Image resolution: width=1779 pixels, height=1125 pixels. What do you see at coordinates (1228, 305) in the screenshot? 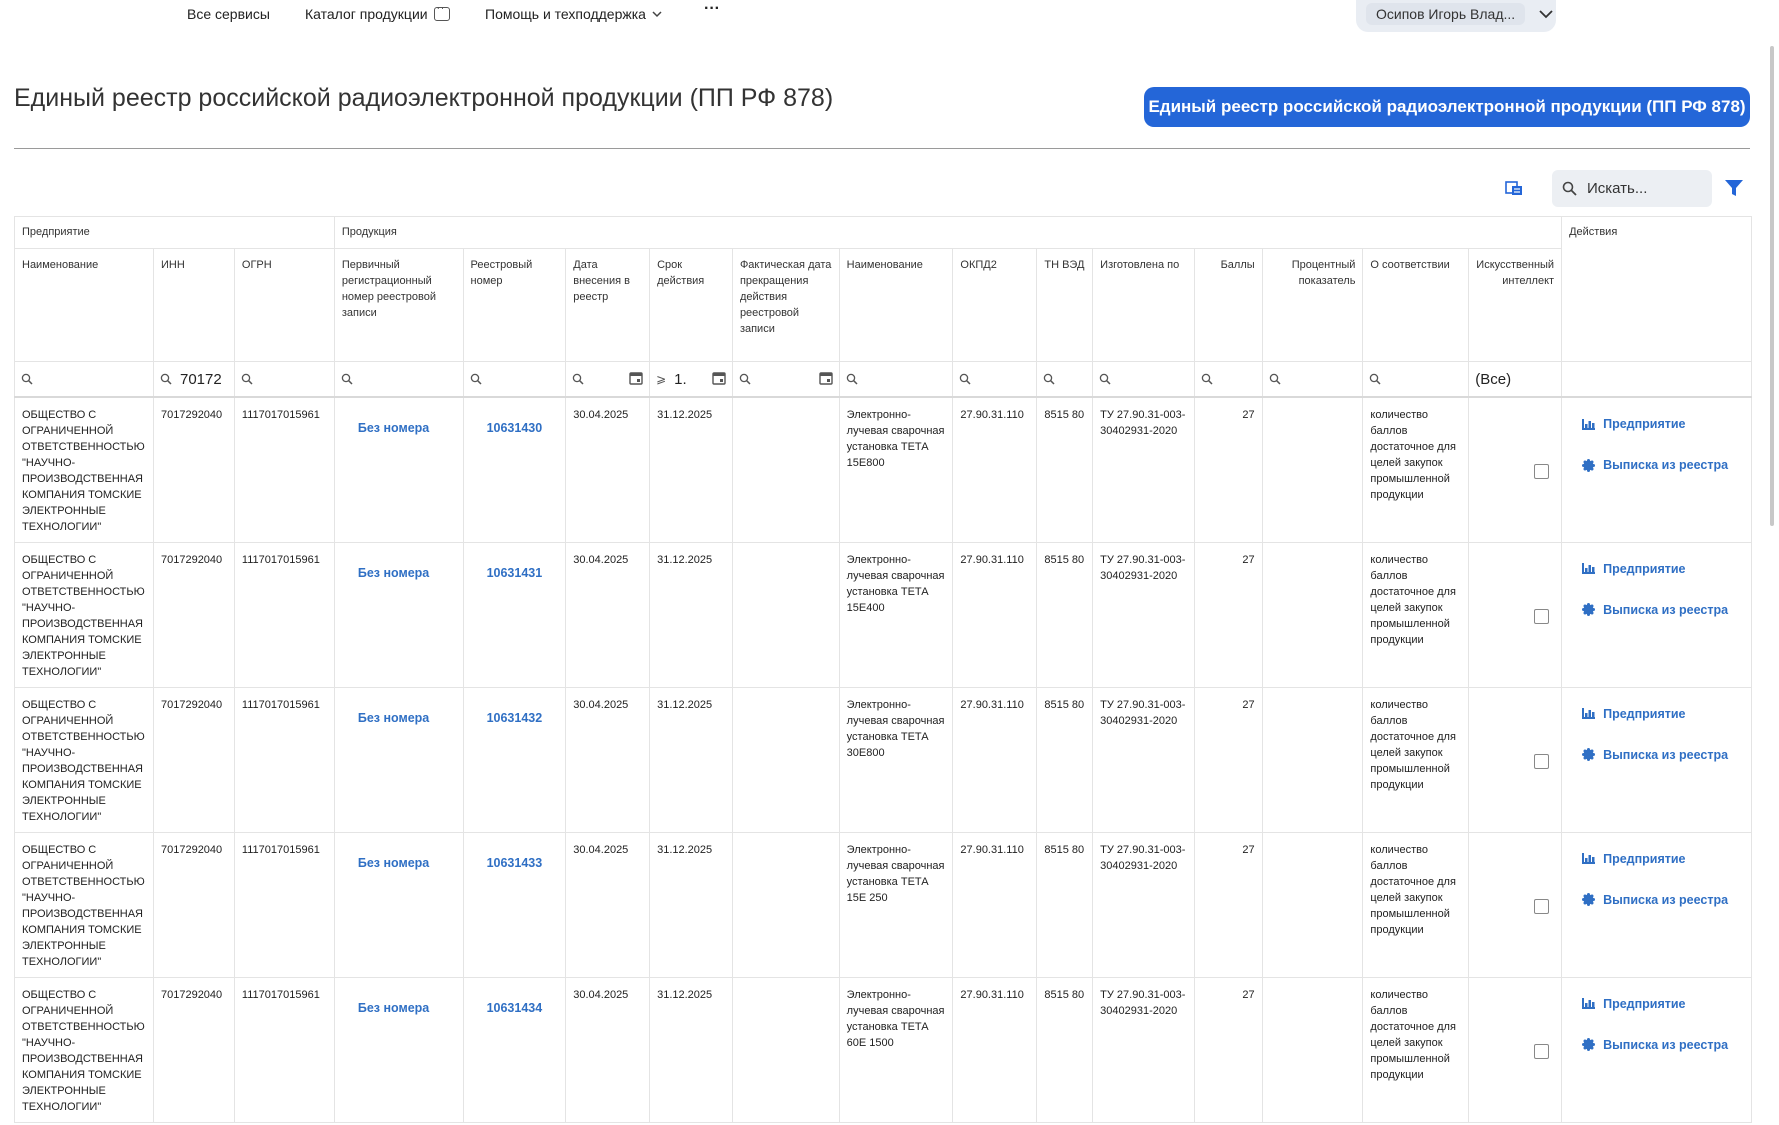
I see `col-points: Баллы` at bounding box center [1228, 305].